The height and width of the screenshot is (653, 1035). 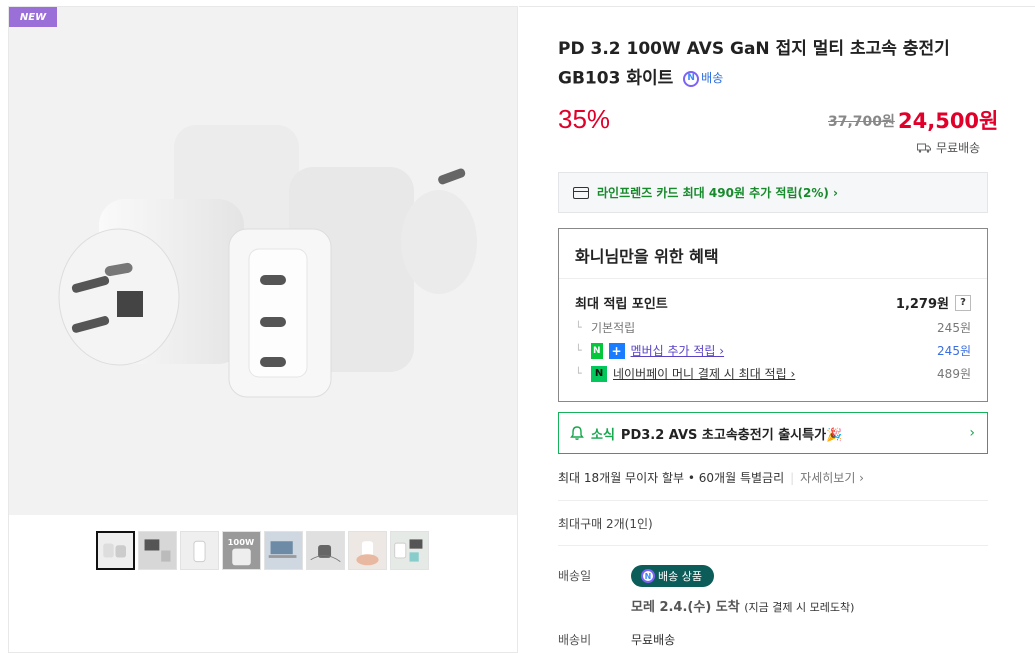 What do you see at coordinates (717, 193) in the screenshot?
I see `card-offer-text: 라인프렌즈 카드 최대 490원 추가 적립(2%) ›` at bounding box center [717, 193].